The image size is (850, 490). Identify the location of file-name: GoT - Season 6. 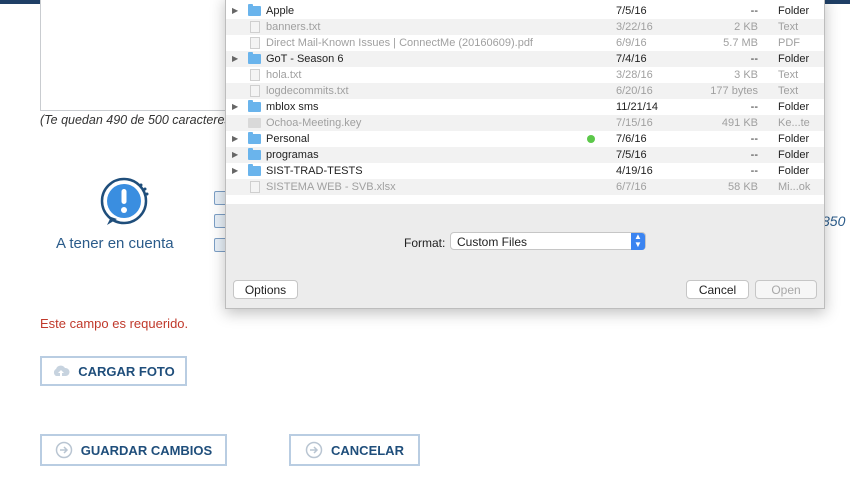
(305, 59).